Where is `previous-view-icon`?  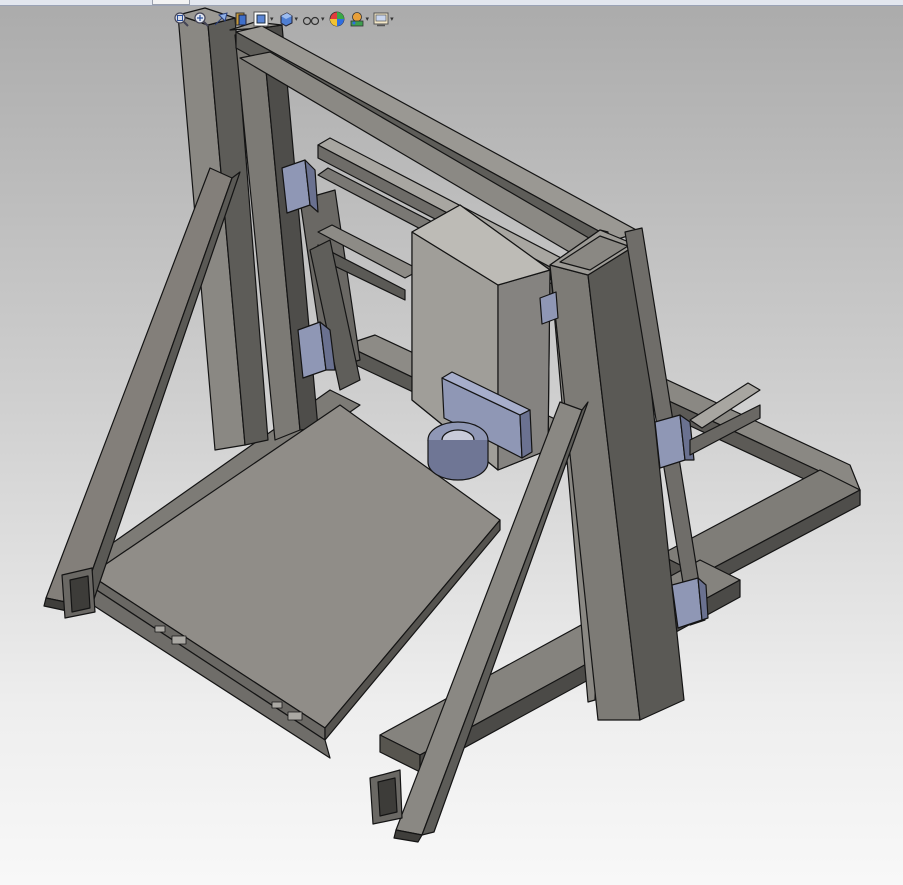 previous-view-icon is located at coordinates (221, 19).